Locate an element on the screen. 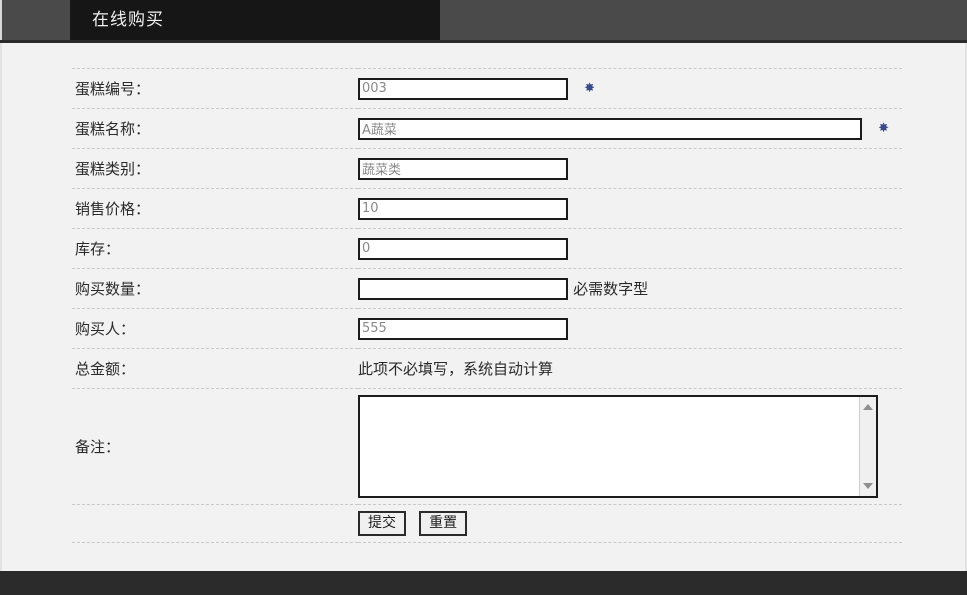  form-row-purchase-quantity: 购买数量： 必需数字型 is located at coordinates (487, 289).